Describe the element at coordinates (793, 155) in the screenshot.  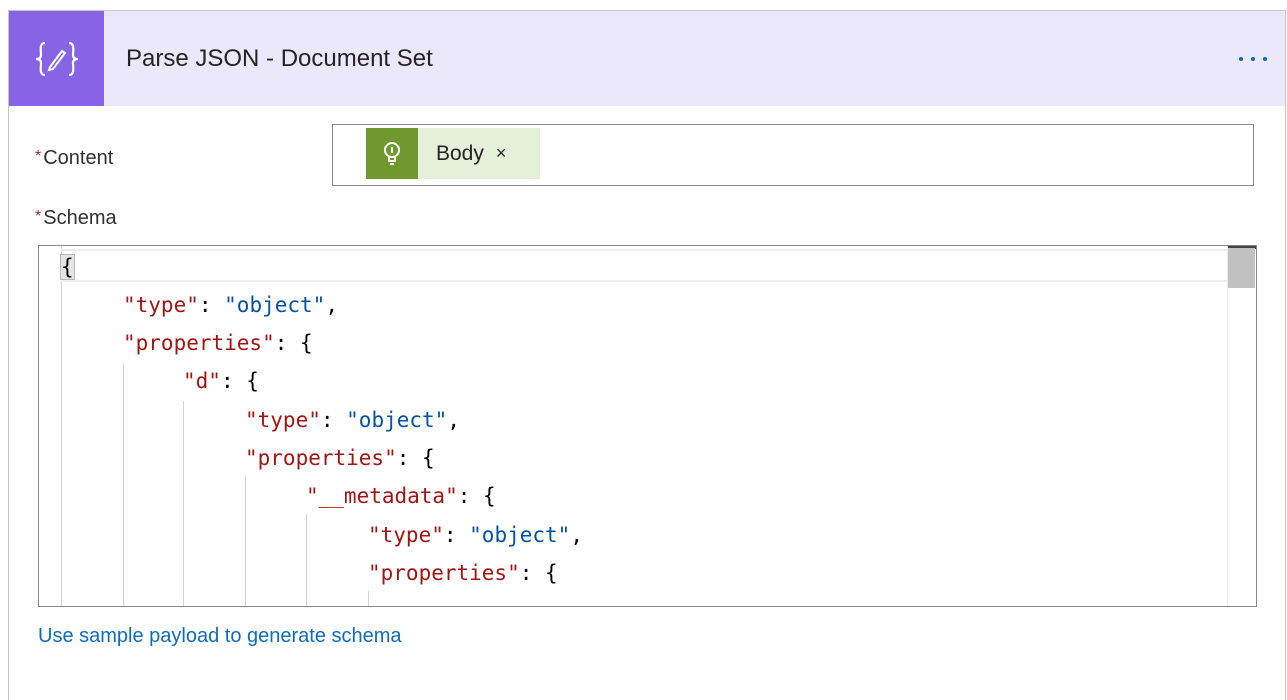
I see `content-input: Body ×` at that location.